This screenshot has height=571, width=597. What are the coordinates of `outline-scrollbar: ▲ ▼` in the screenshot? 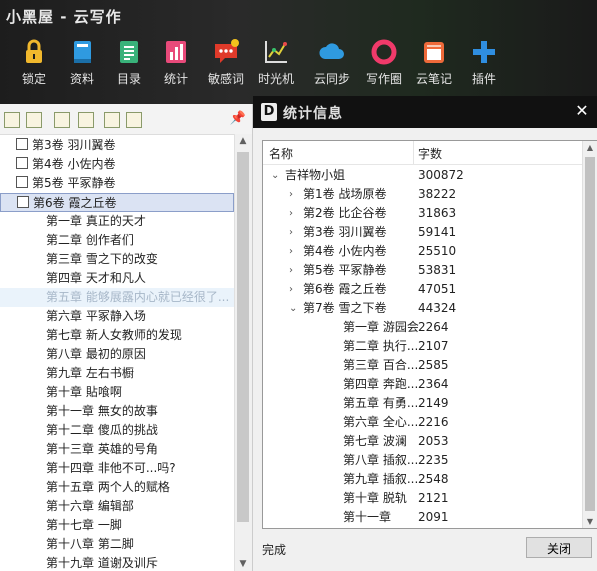 It's located at (243, 352).